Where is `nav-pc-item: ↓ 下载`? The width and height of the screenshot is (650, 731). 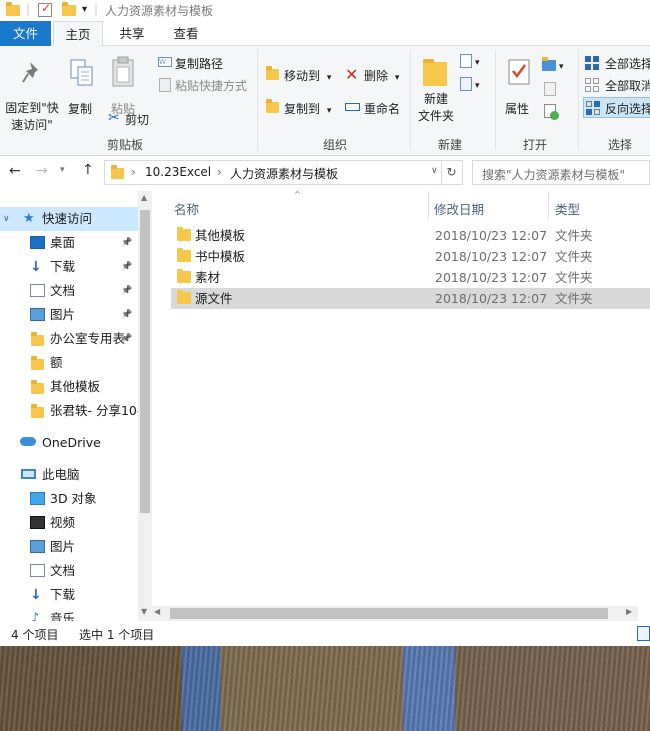
nav-pc-item: ↓ 下载 is located at coordinates (69, 595).